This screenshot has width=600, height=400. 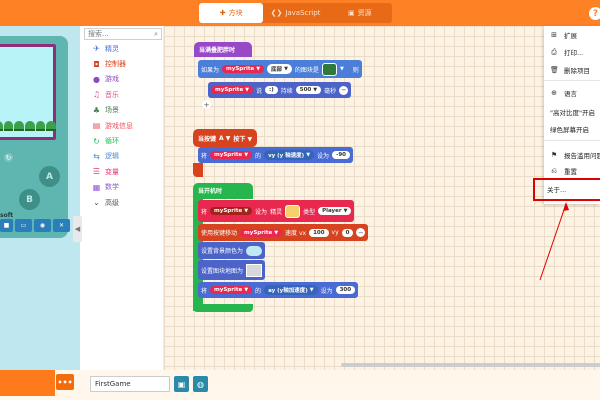 I want to click on category-loops: ↻ 循环, so click(x=123, y=140).